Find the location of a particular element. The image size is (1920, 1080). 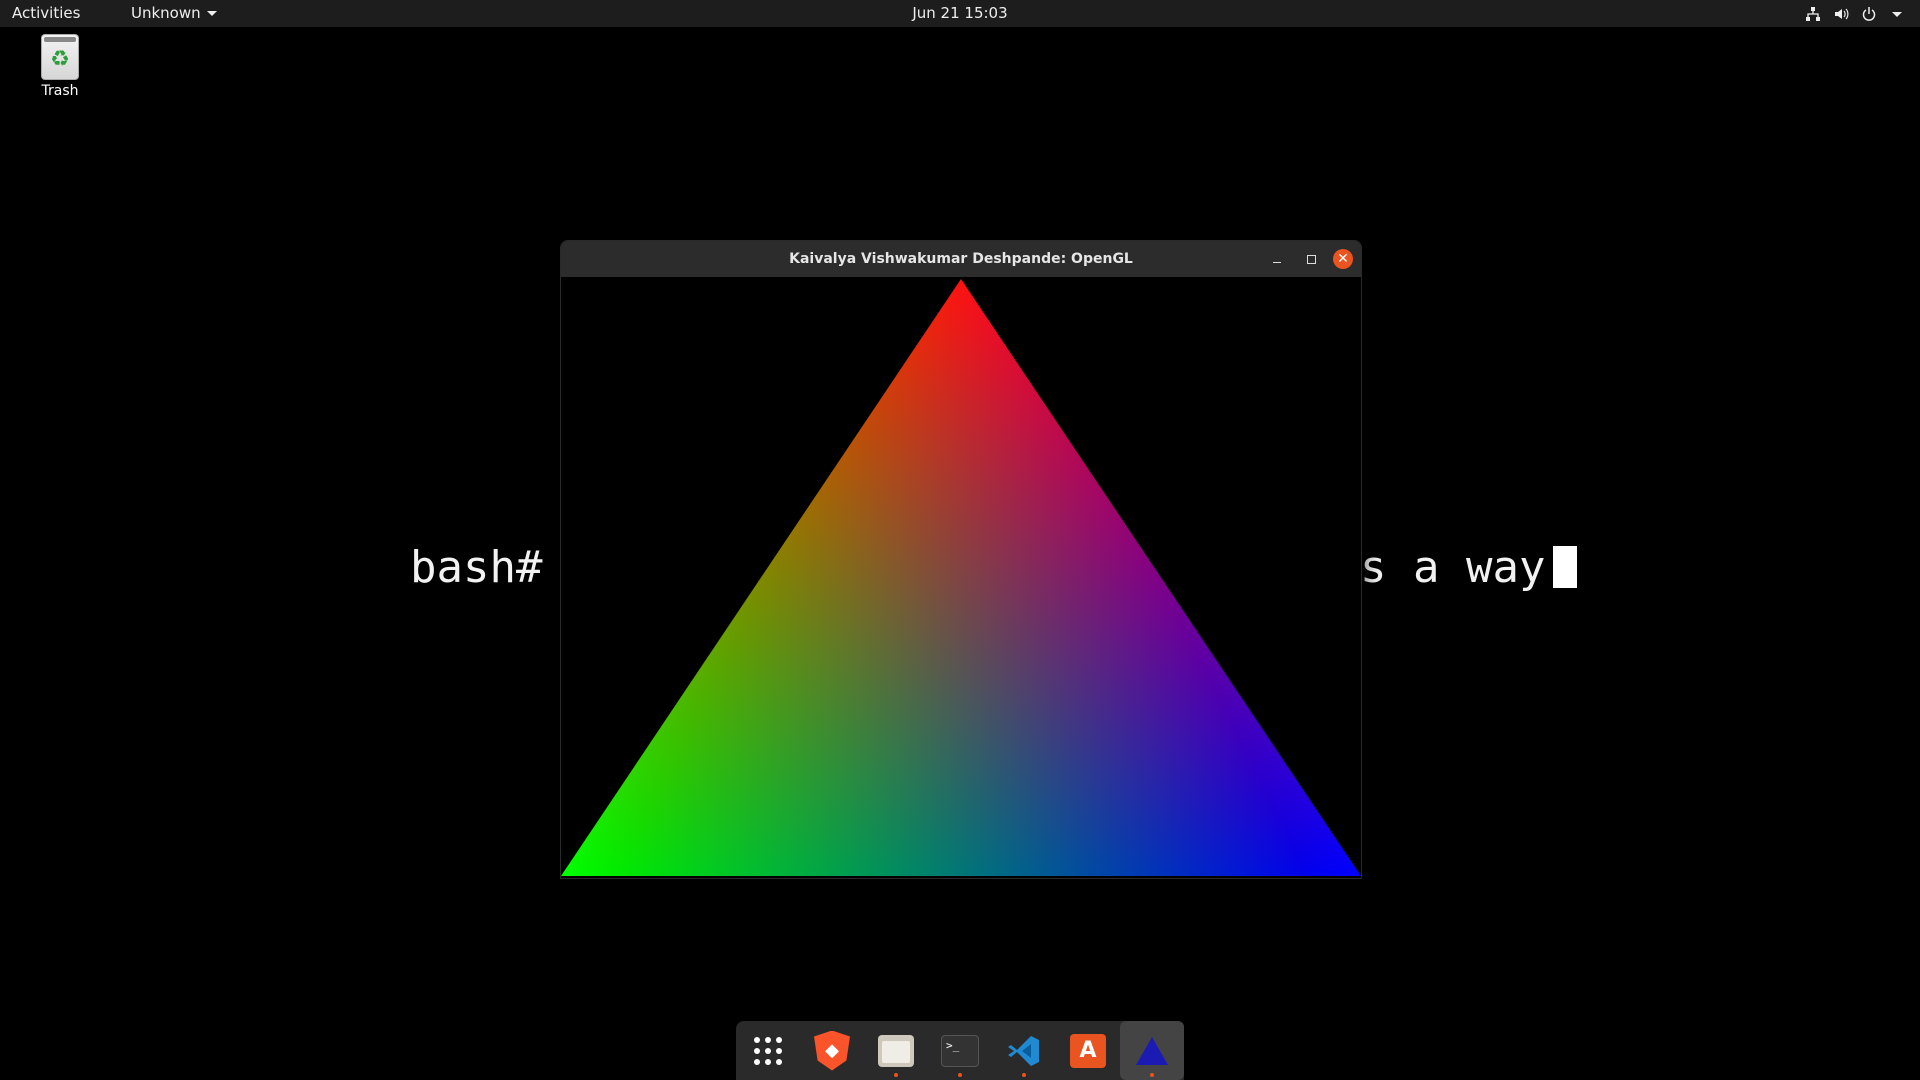

brave-browser-icon: ◆ is located at coordinates (832, 1050).